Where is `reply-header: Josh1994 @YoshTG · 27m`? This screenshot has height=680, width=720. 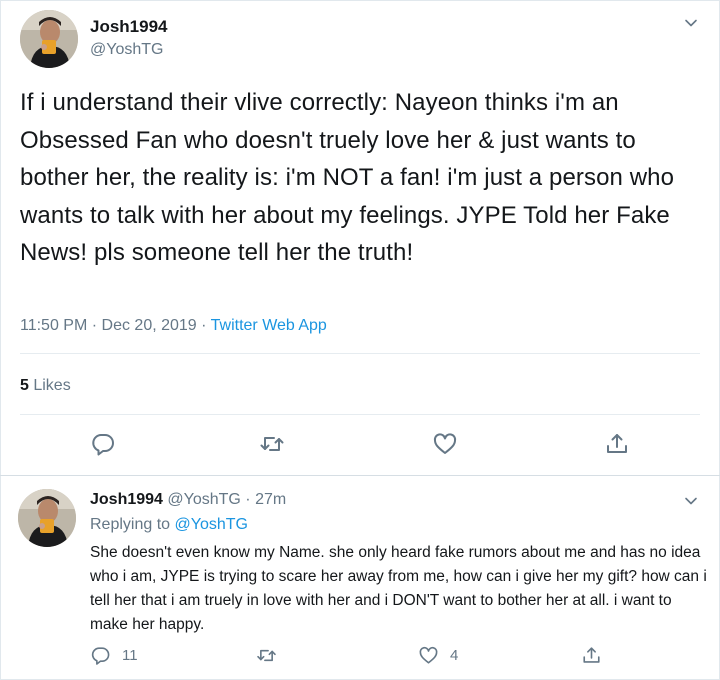
reply-header: Josh1994 @YoshTG · 27m is located at coordinates (188, 500).